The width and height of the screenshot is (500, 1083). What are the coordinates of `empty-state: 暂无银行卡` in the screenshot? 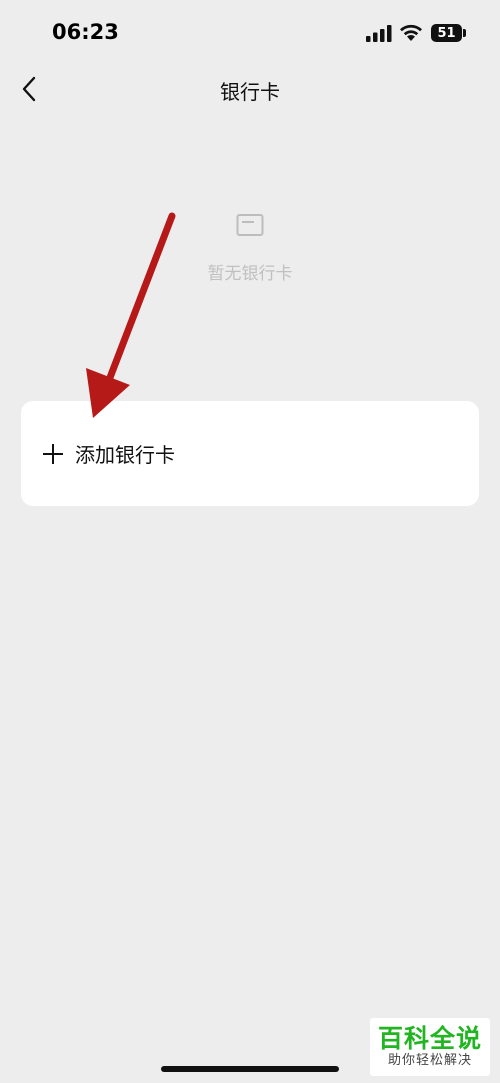 It's located at (250, 248).